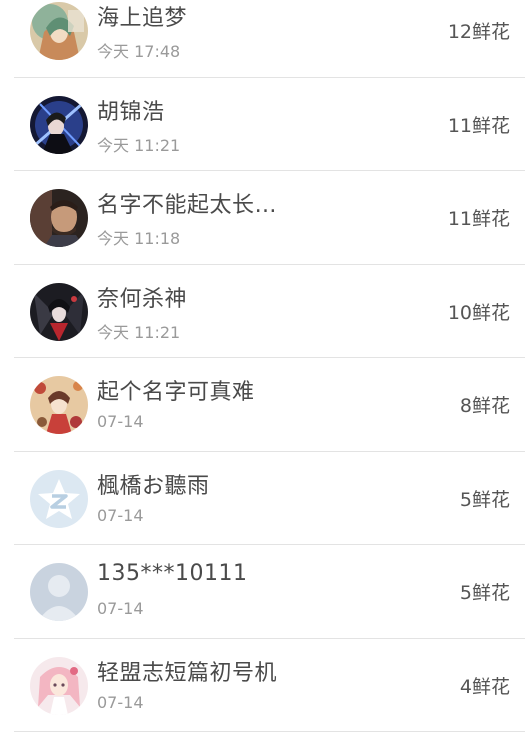 The image size is (531, 732). I want to click on user-name: 胡锦浩, so click(131, 110).